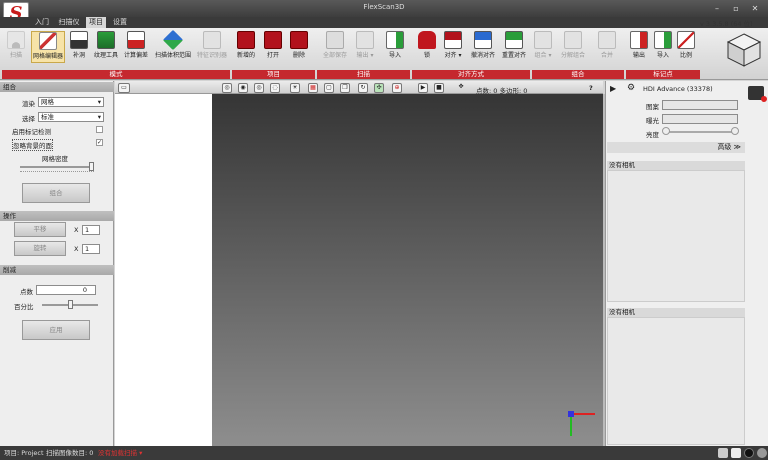 The height and width of the screenshot is (460, 768). What do you see at coordinates (631, 88) in the screenshot?
I see `gear-icon: ⚙` at bounding box center [631, 88].